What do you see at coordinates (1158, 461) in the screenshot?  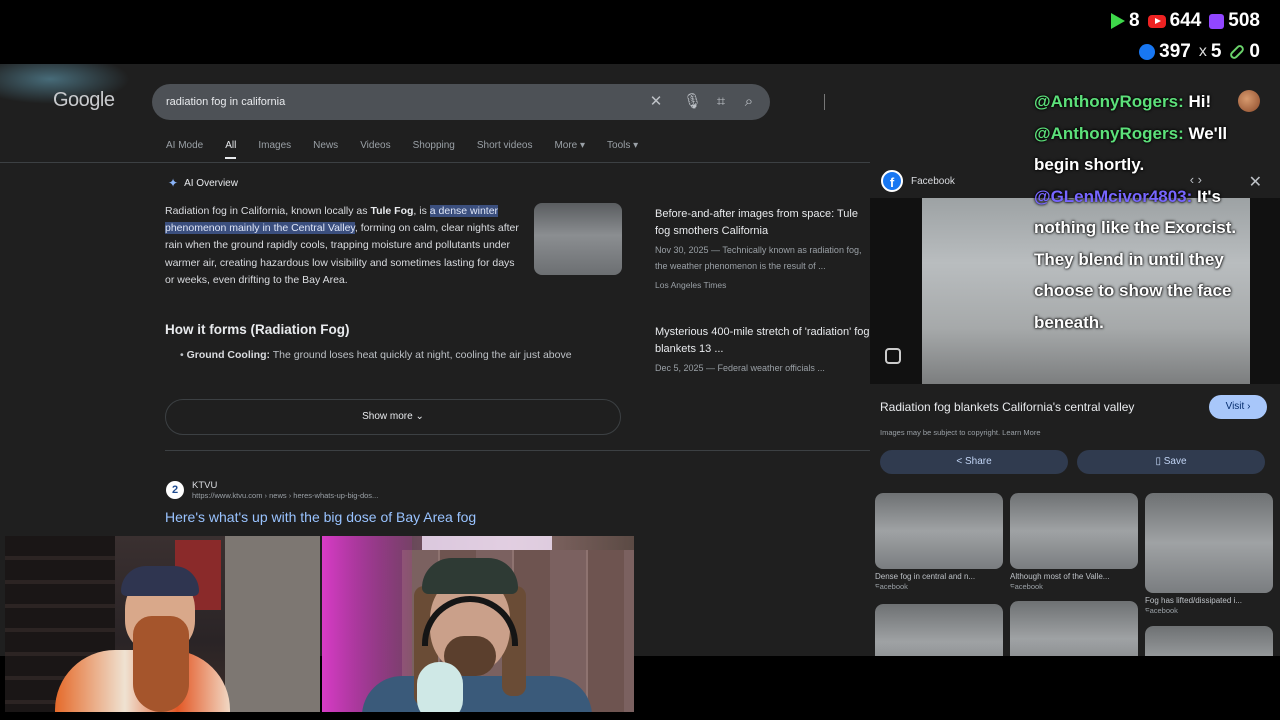 I see `bookmark-icon: ▯` at bounding box center [1158, 461].